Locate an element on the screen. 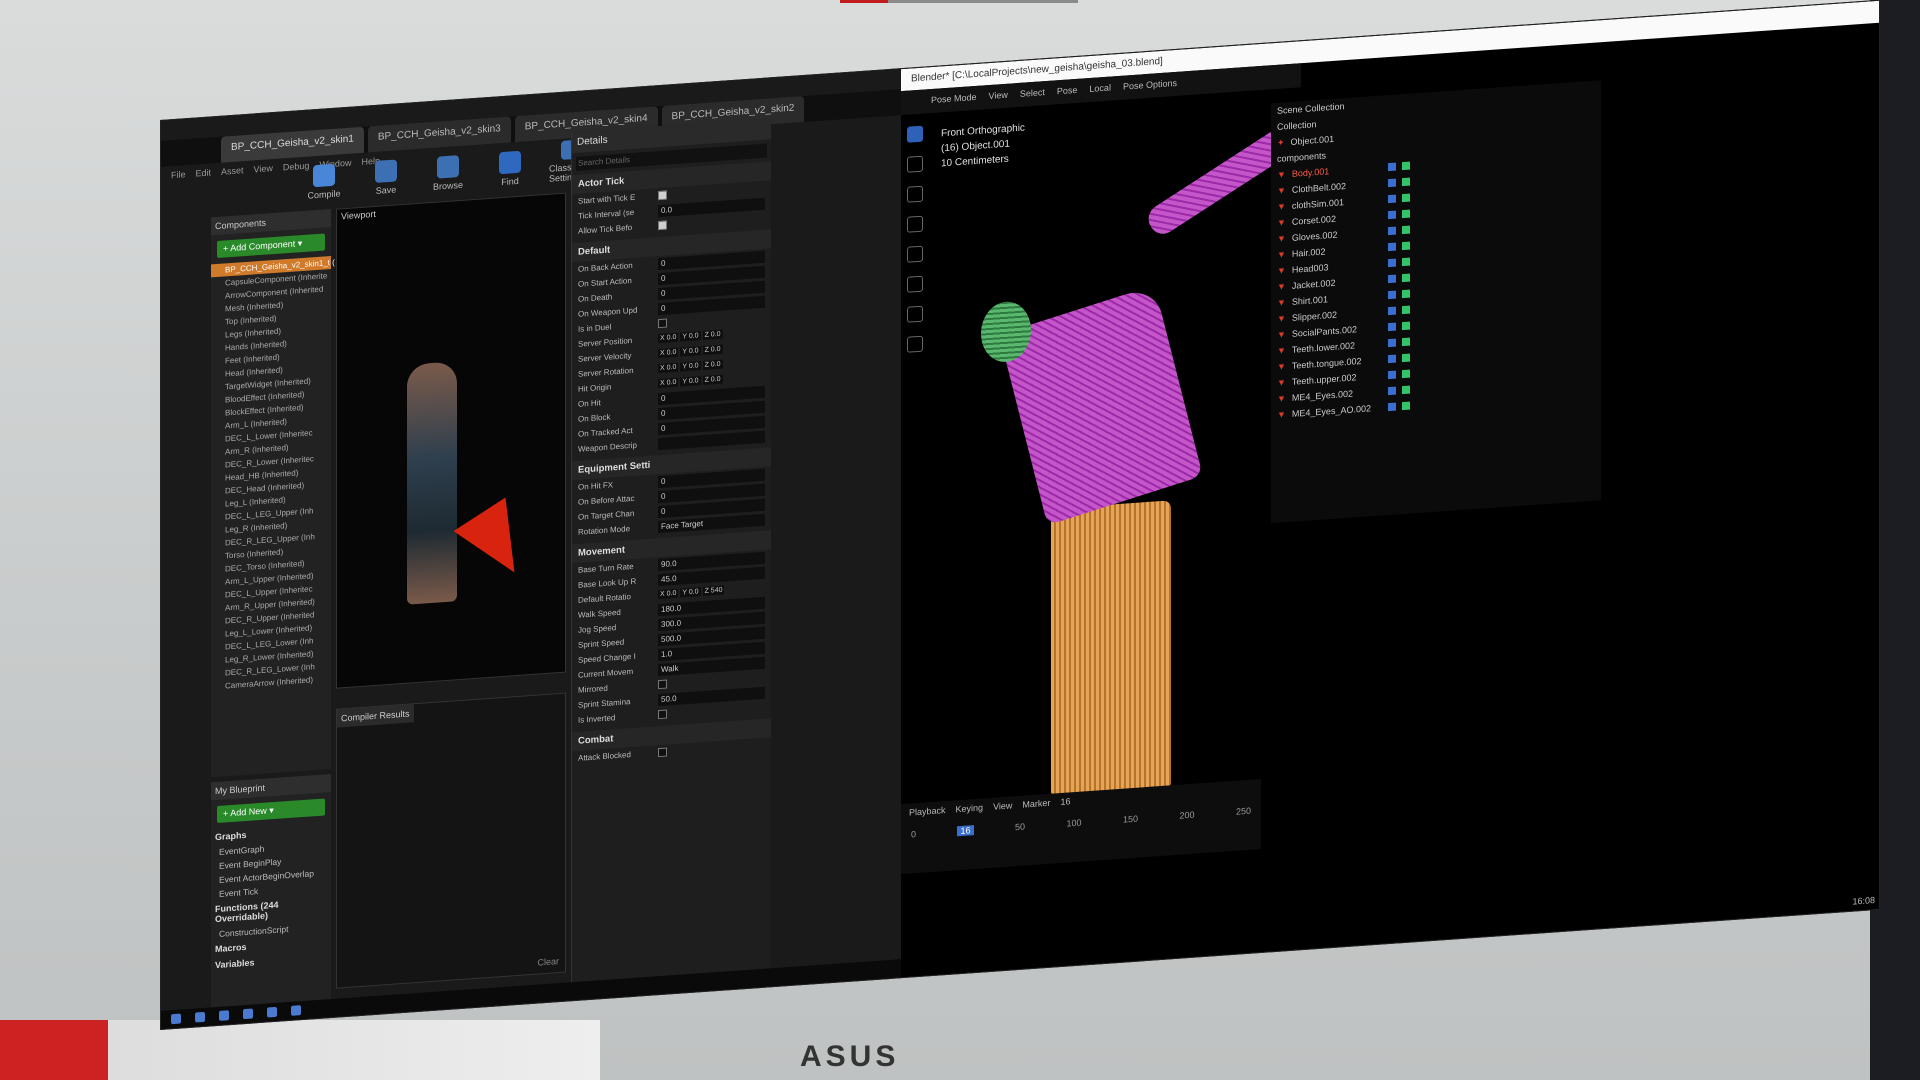 The width and height of the screenshot is (1920, 1080). compile-icon is located at coordinates (324, 175).